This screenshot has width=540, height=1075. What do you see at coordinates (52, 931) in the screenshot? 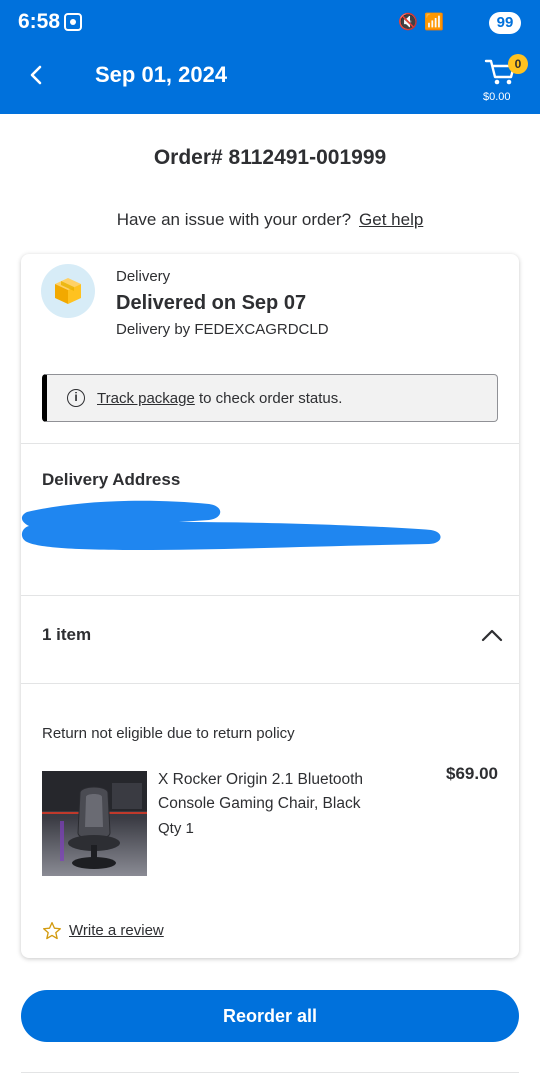
I see `star-icon` at bounding box center [52, 931].